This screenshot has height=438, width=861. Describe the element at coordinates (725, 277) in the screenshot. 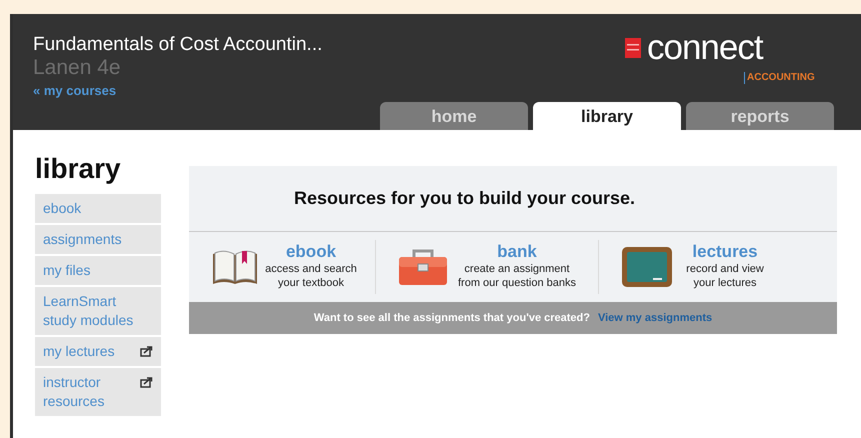

I see `resource-description: record and view your lectures` at that location.